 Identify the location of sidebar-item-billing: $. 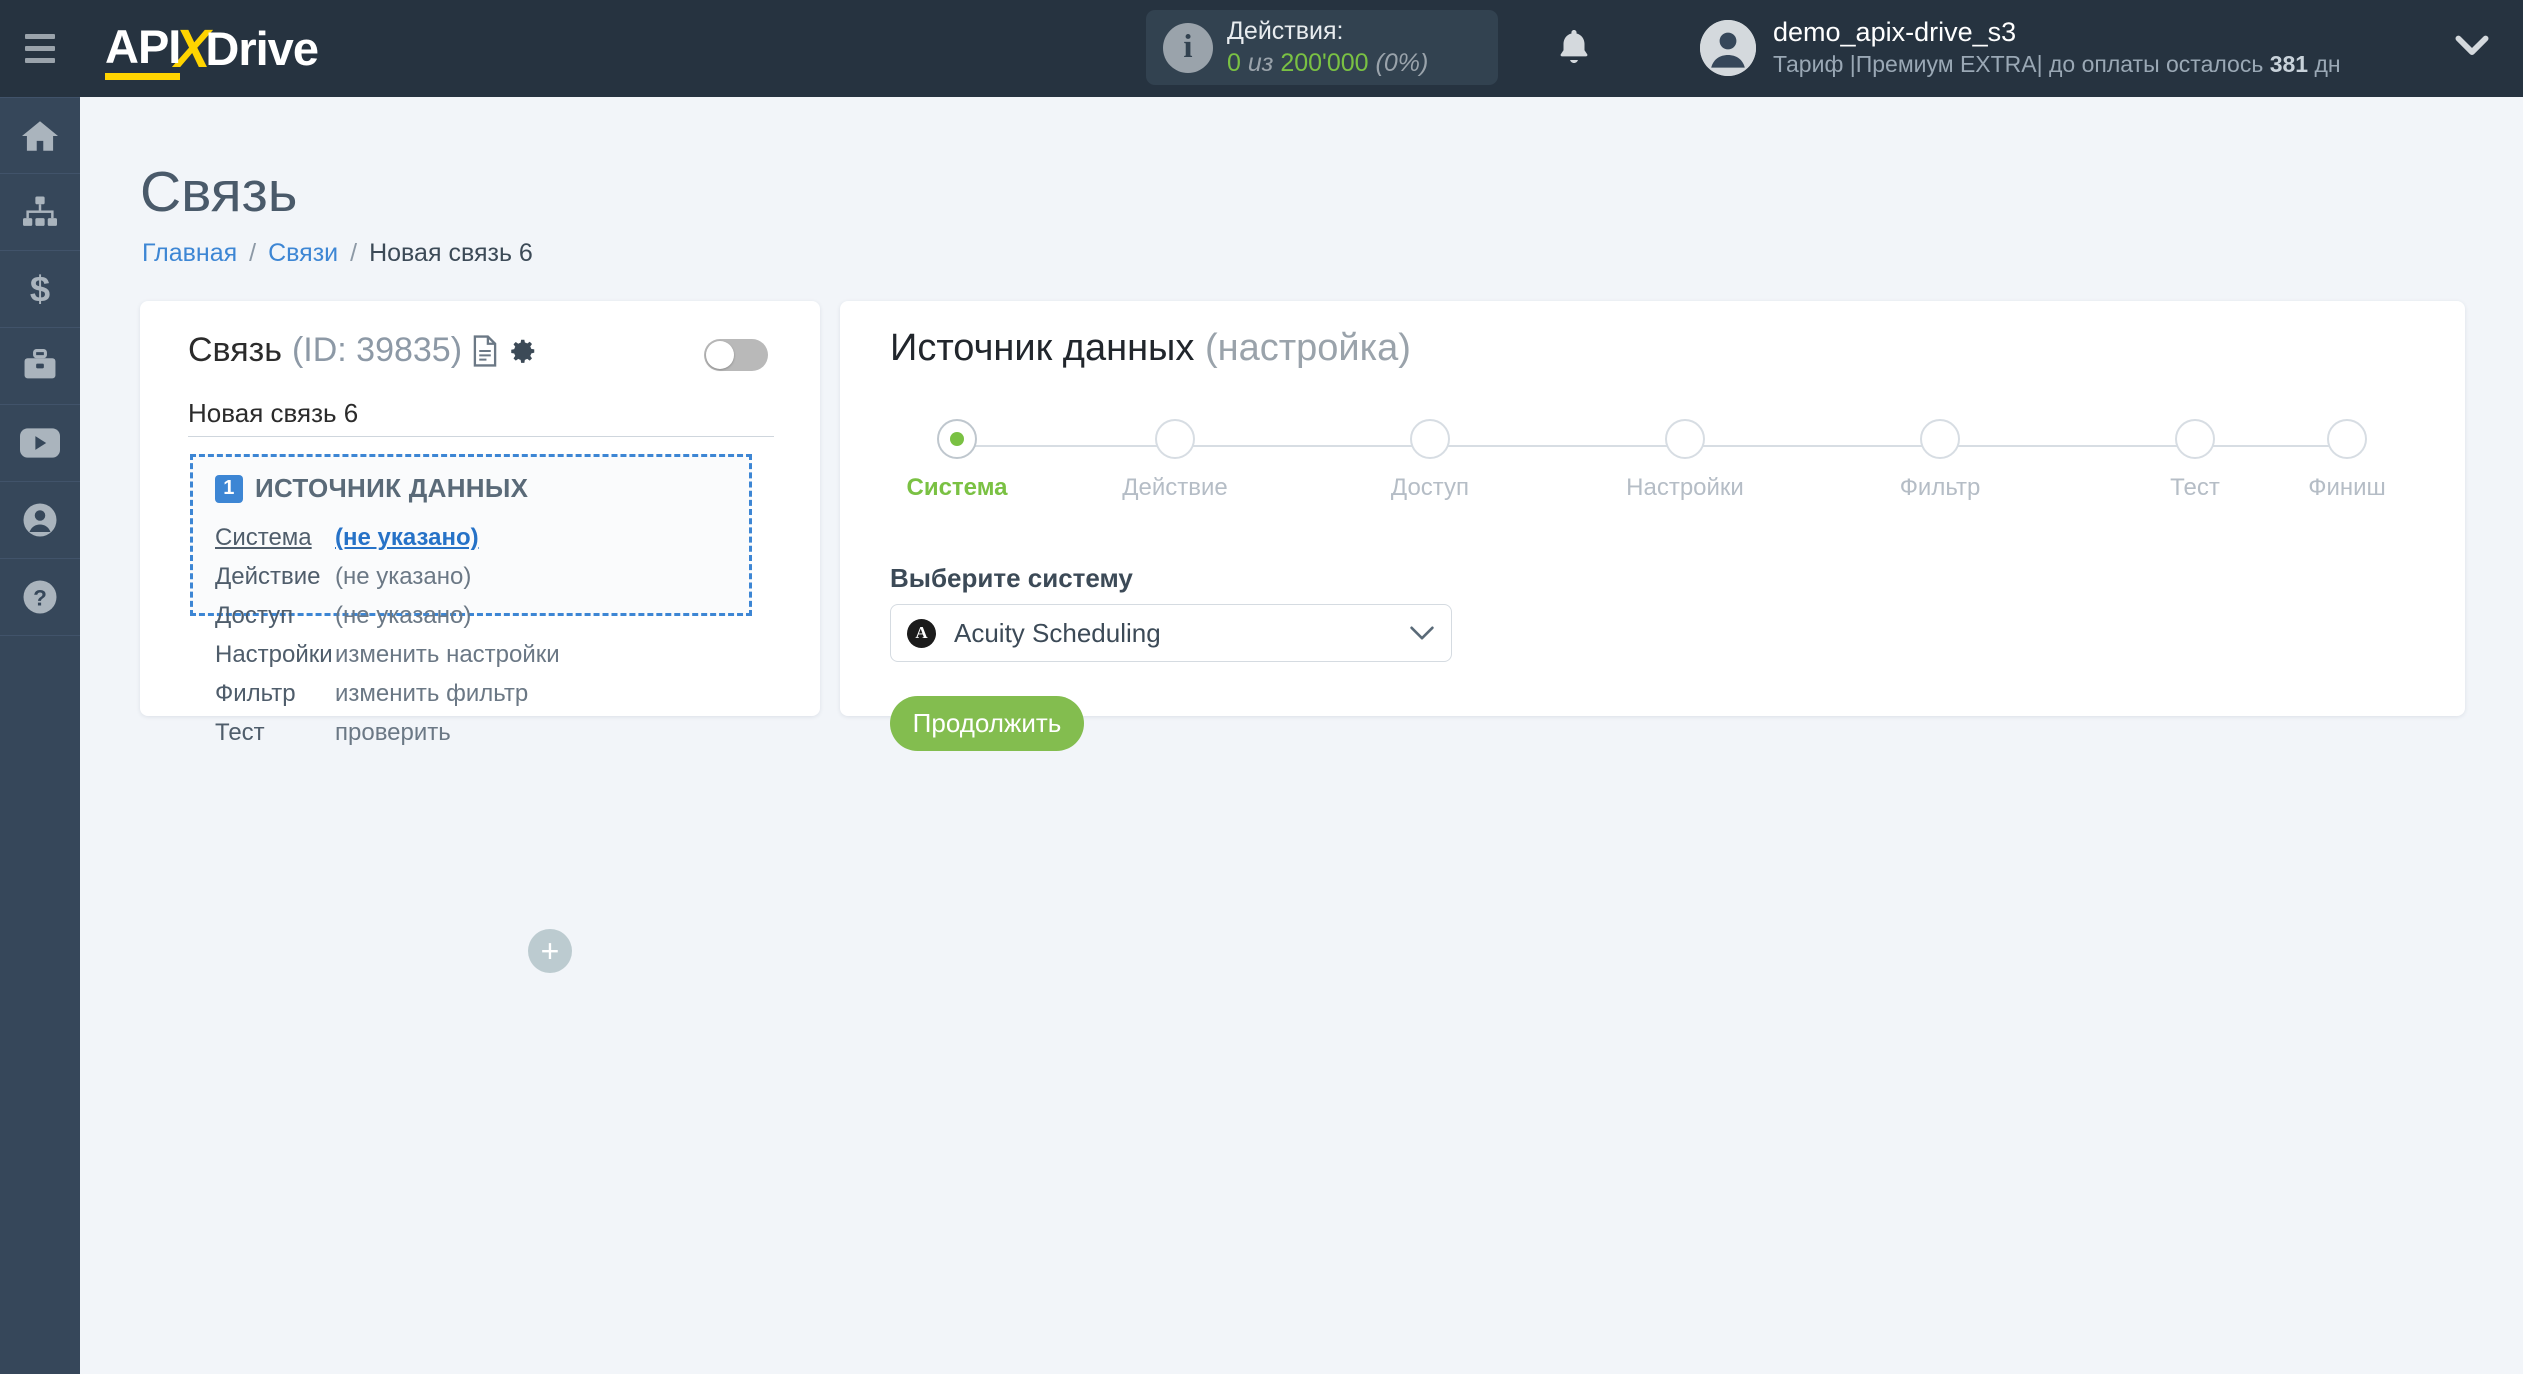
(40, 289).